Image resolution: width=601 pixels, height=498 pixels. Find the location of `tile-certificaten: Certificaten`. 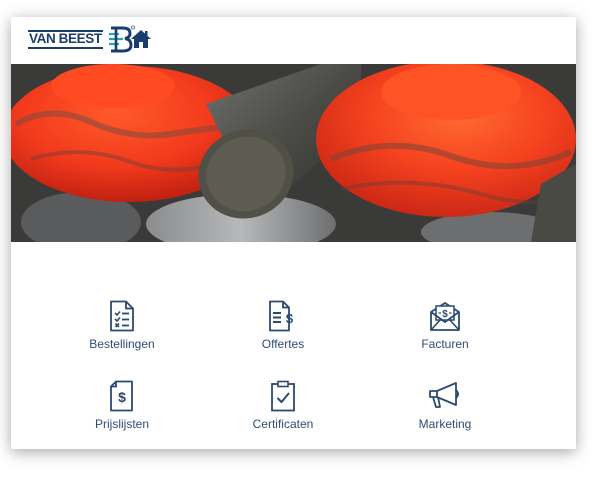

tile-certificaten: Certificaten is located at coordinates (283, 415).